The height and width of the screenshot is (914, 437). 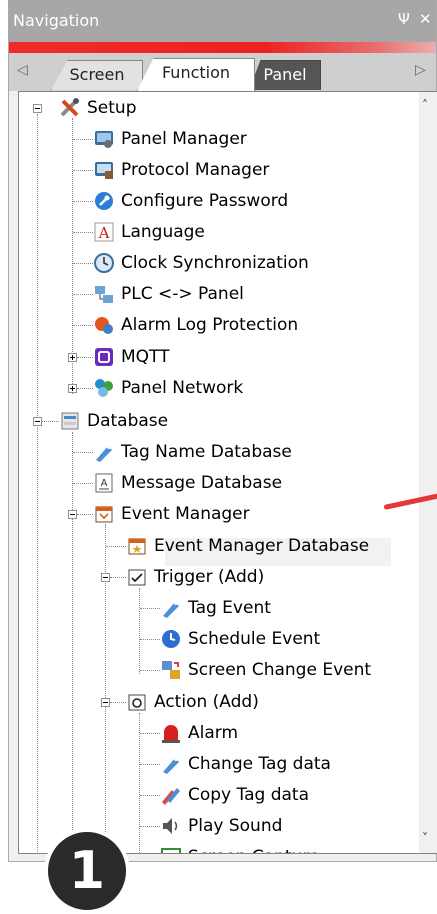 I want to click on event-manager-icon, so click(x=104, y=514).